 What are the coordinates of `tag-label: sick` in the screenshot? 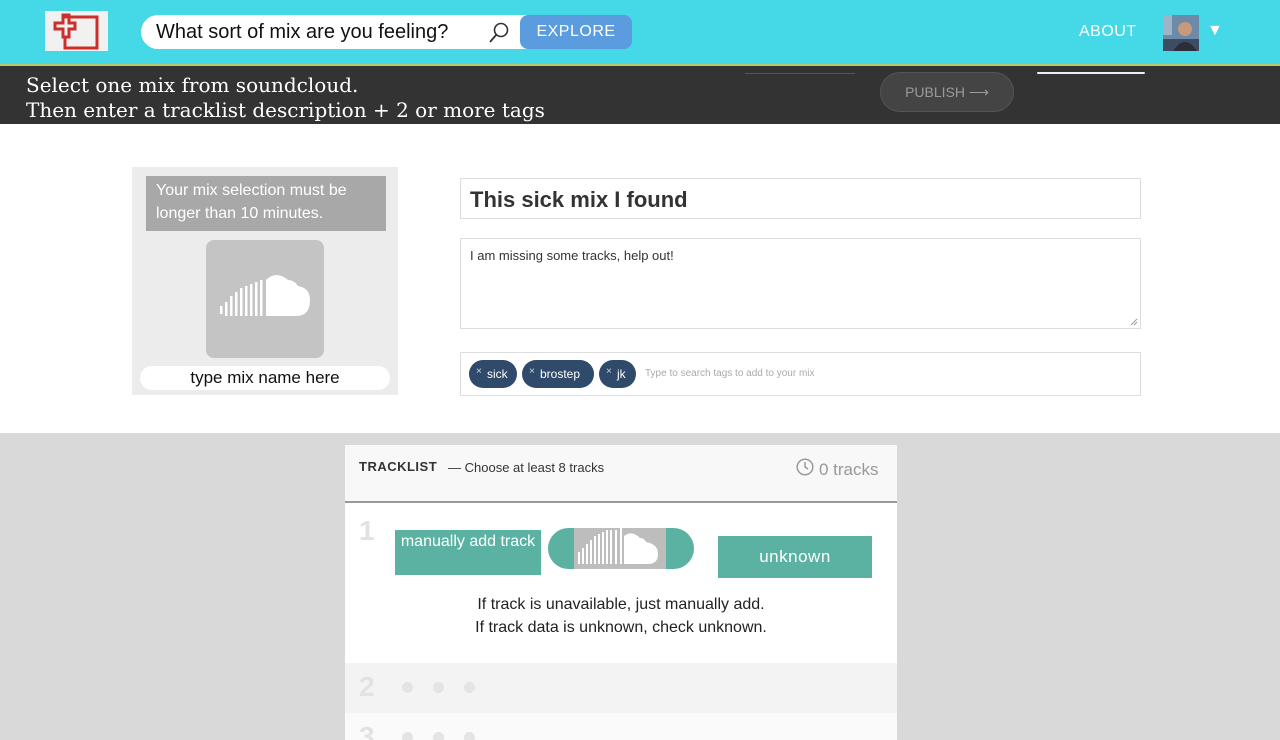 It's located at (497, 374).